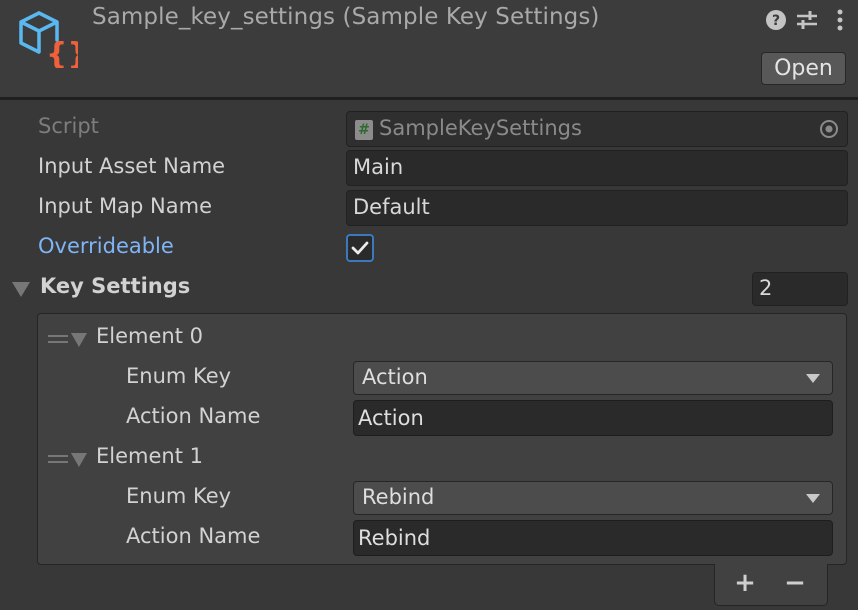 This screenshot has height=610, width=858. Describe the element at coordinates (398, 497) in the screenshot. I see `element-1-enum-key-value: Rebind` at that location.